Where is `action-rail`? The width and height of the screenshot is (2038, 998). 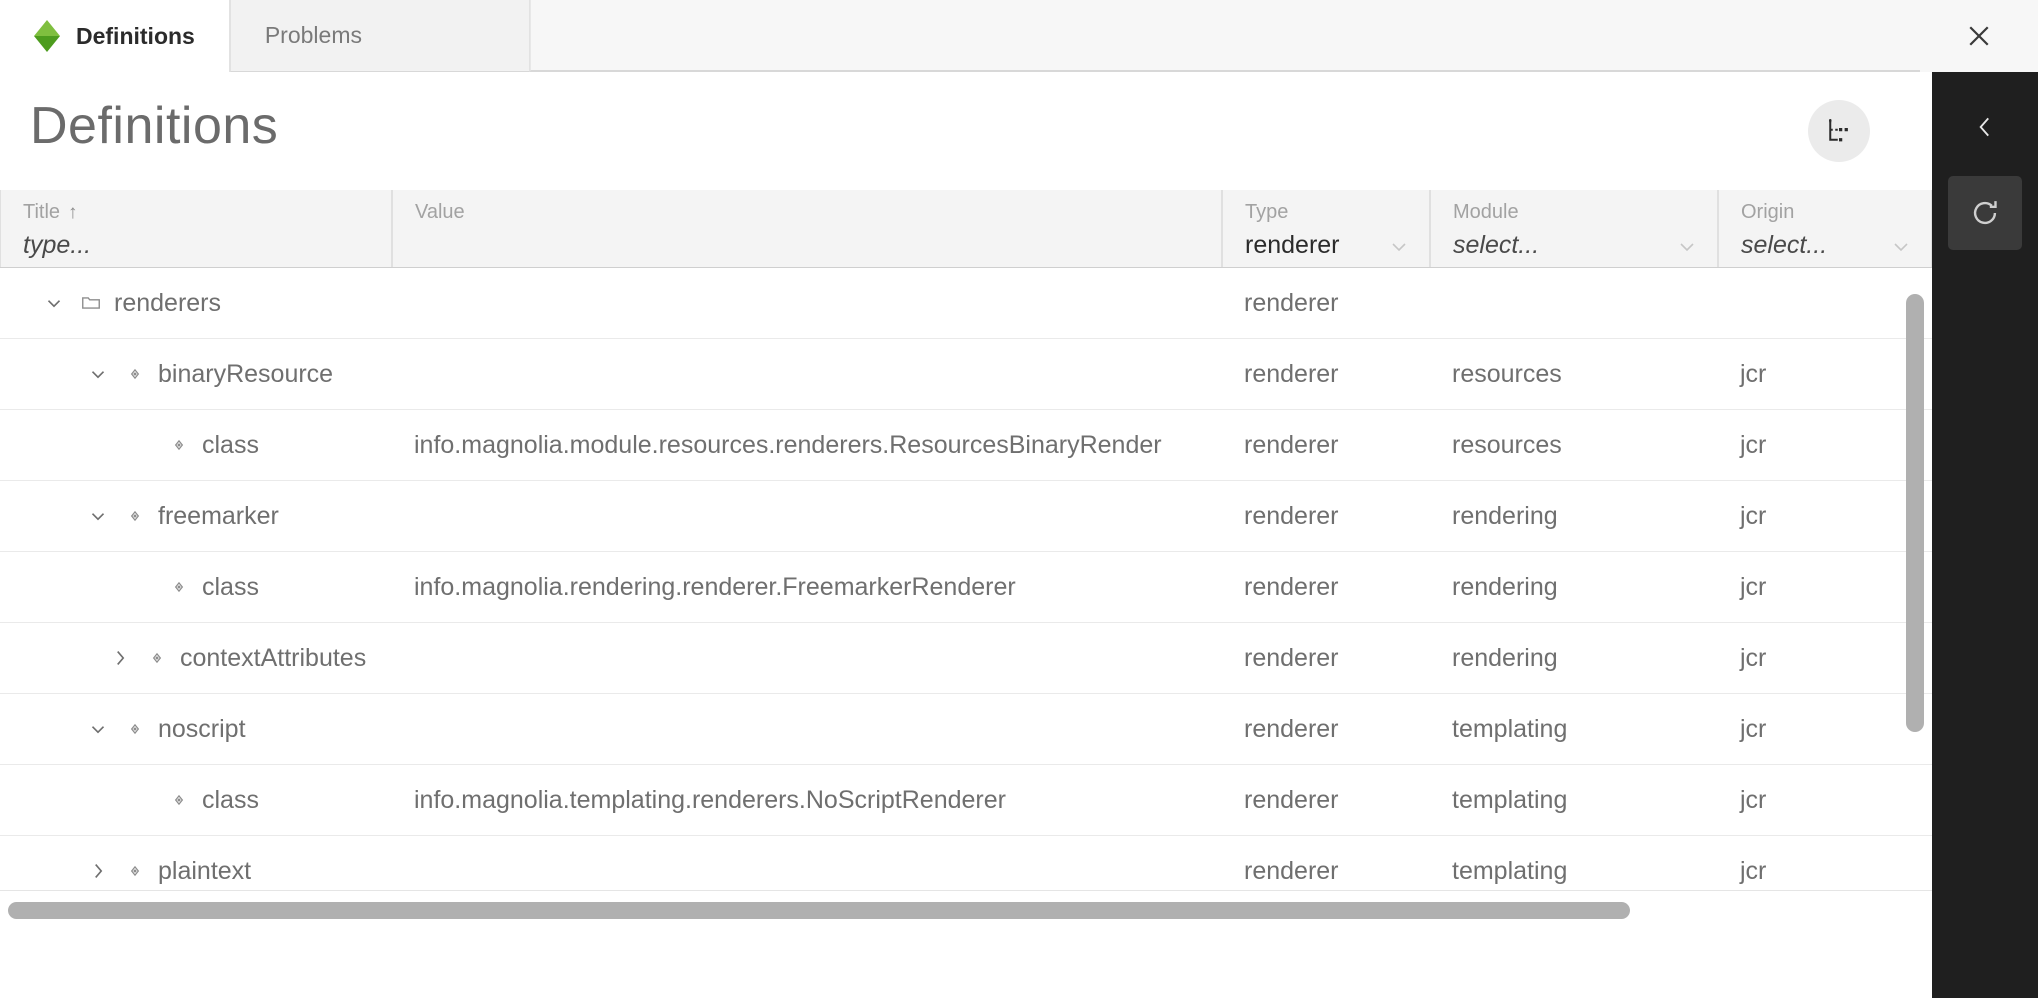
action-rail is located at coordinates (1985, 535).